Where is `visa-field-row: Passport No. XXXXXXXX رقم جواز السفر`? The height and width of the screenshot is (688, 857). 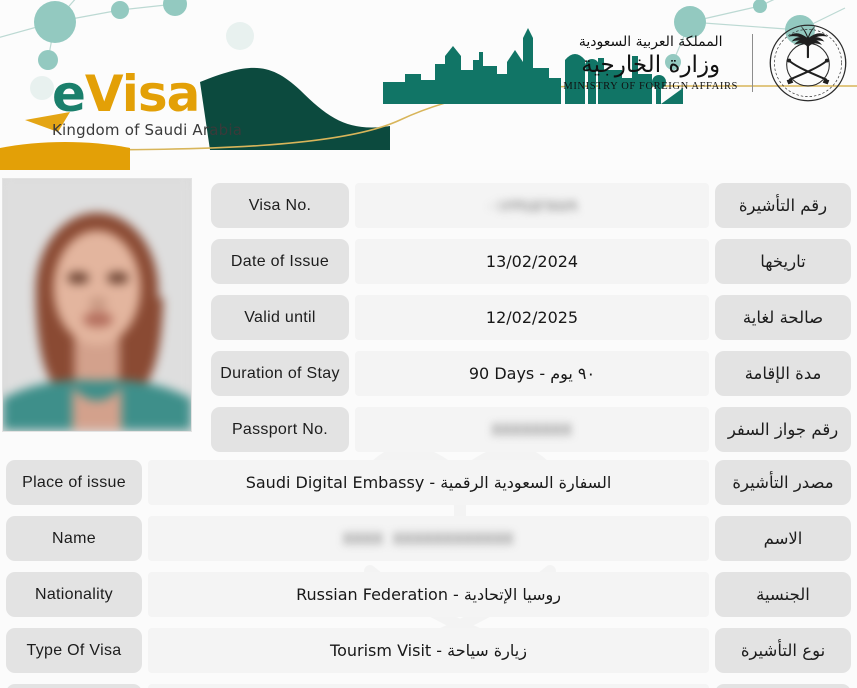 visa-field-row: Passport No. XXXXXXXX رقم جواز السفر is located at coordinates (531, 429).